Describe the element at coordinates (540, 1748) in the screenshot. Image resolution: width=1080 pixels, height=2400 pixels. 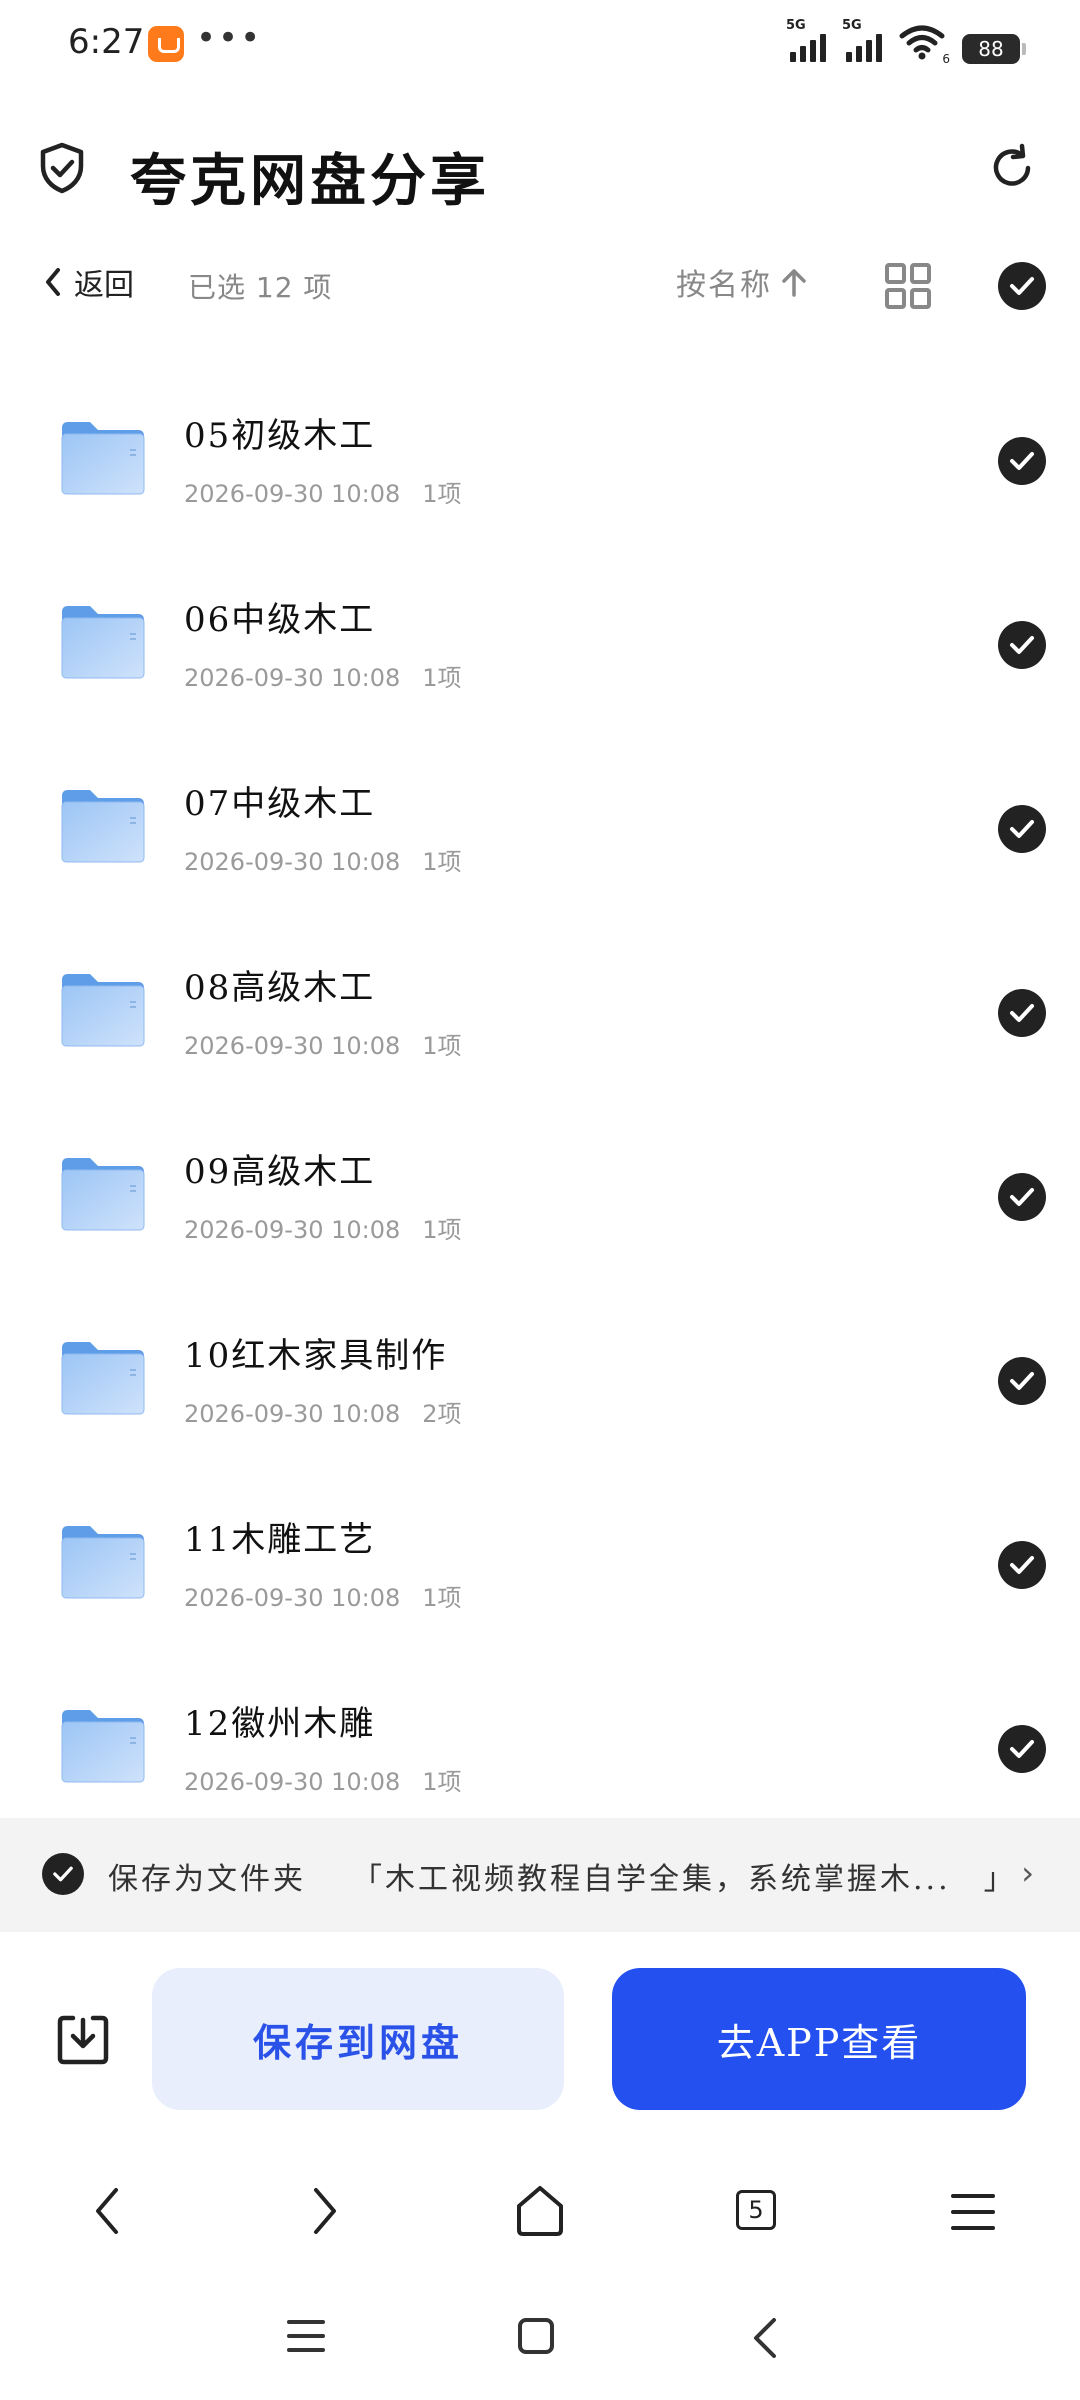
I see `file-row: 12徽州木雕 2026-09-30 10:08 1项` at that location.